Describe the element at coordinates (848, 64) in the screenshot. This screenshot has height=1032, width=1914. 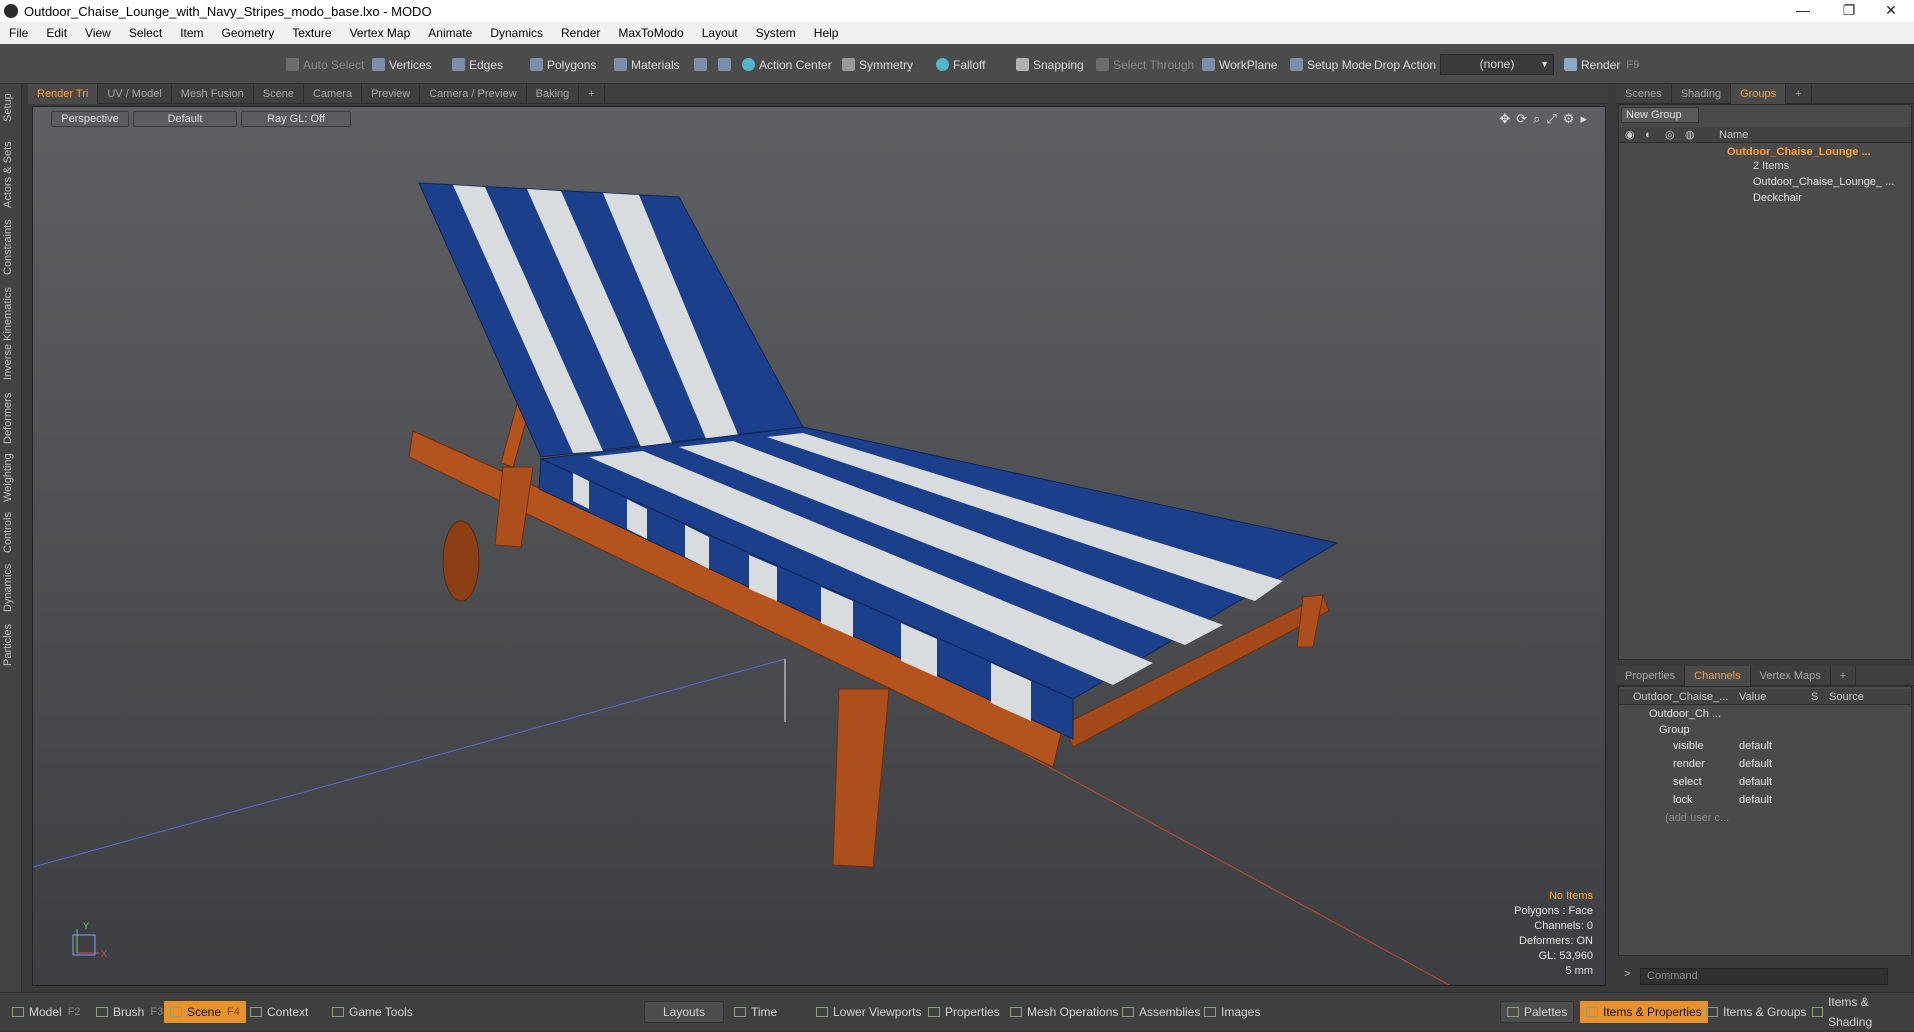
I see `symmetry-icon` at that location.